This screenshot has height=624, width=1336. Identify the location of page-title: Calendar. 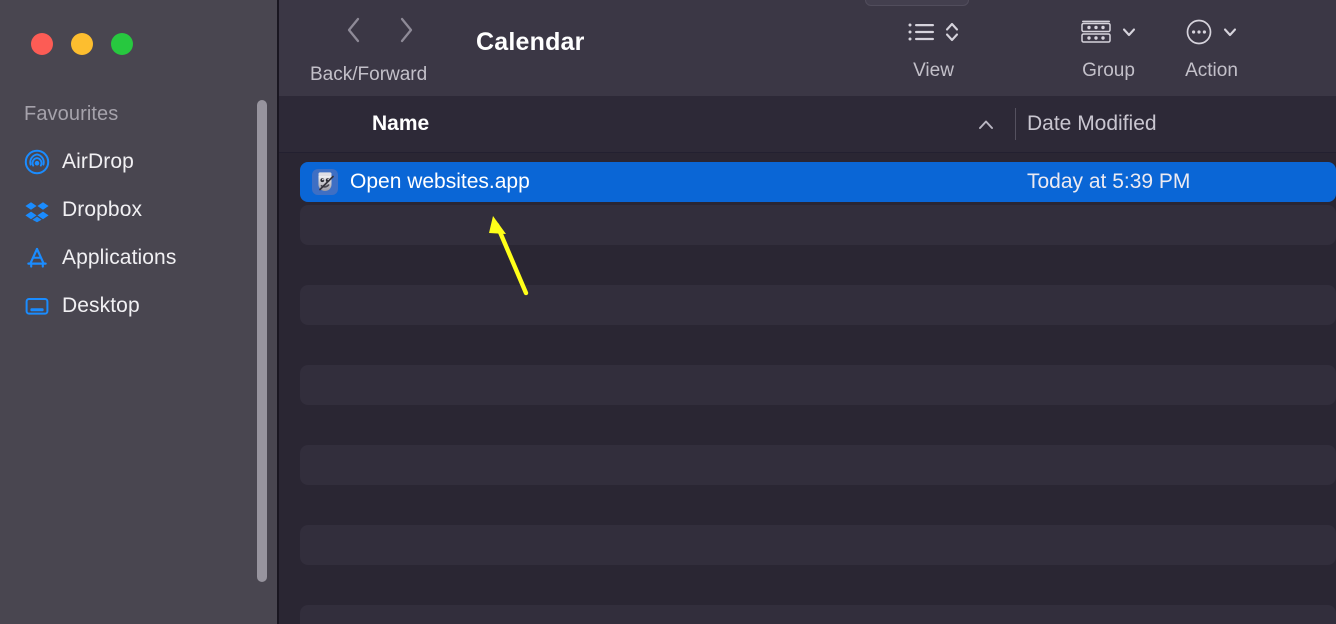
(530, 42).